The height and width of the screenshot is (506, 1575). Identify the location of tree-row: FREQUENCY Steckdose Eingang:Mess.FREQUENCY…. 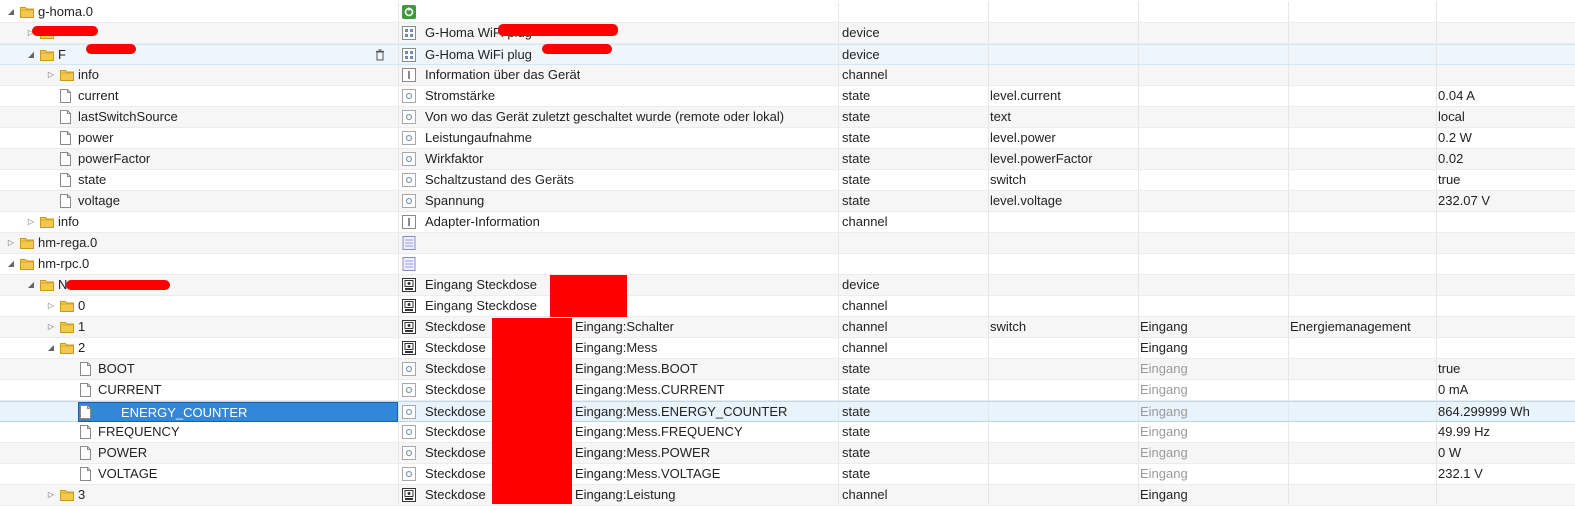
(787, 432).